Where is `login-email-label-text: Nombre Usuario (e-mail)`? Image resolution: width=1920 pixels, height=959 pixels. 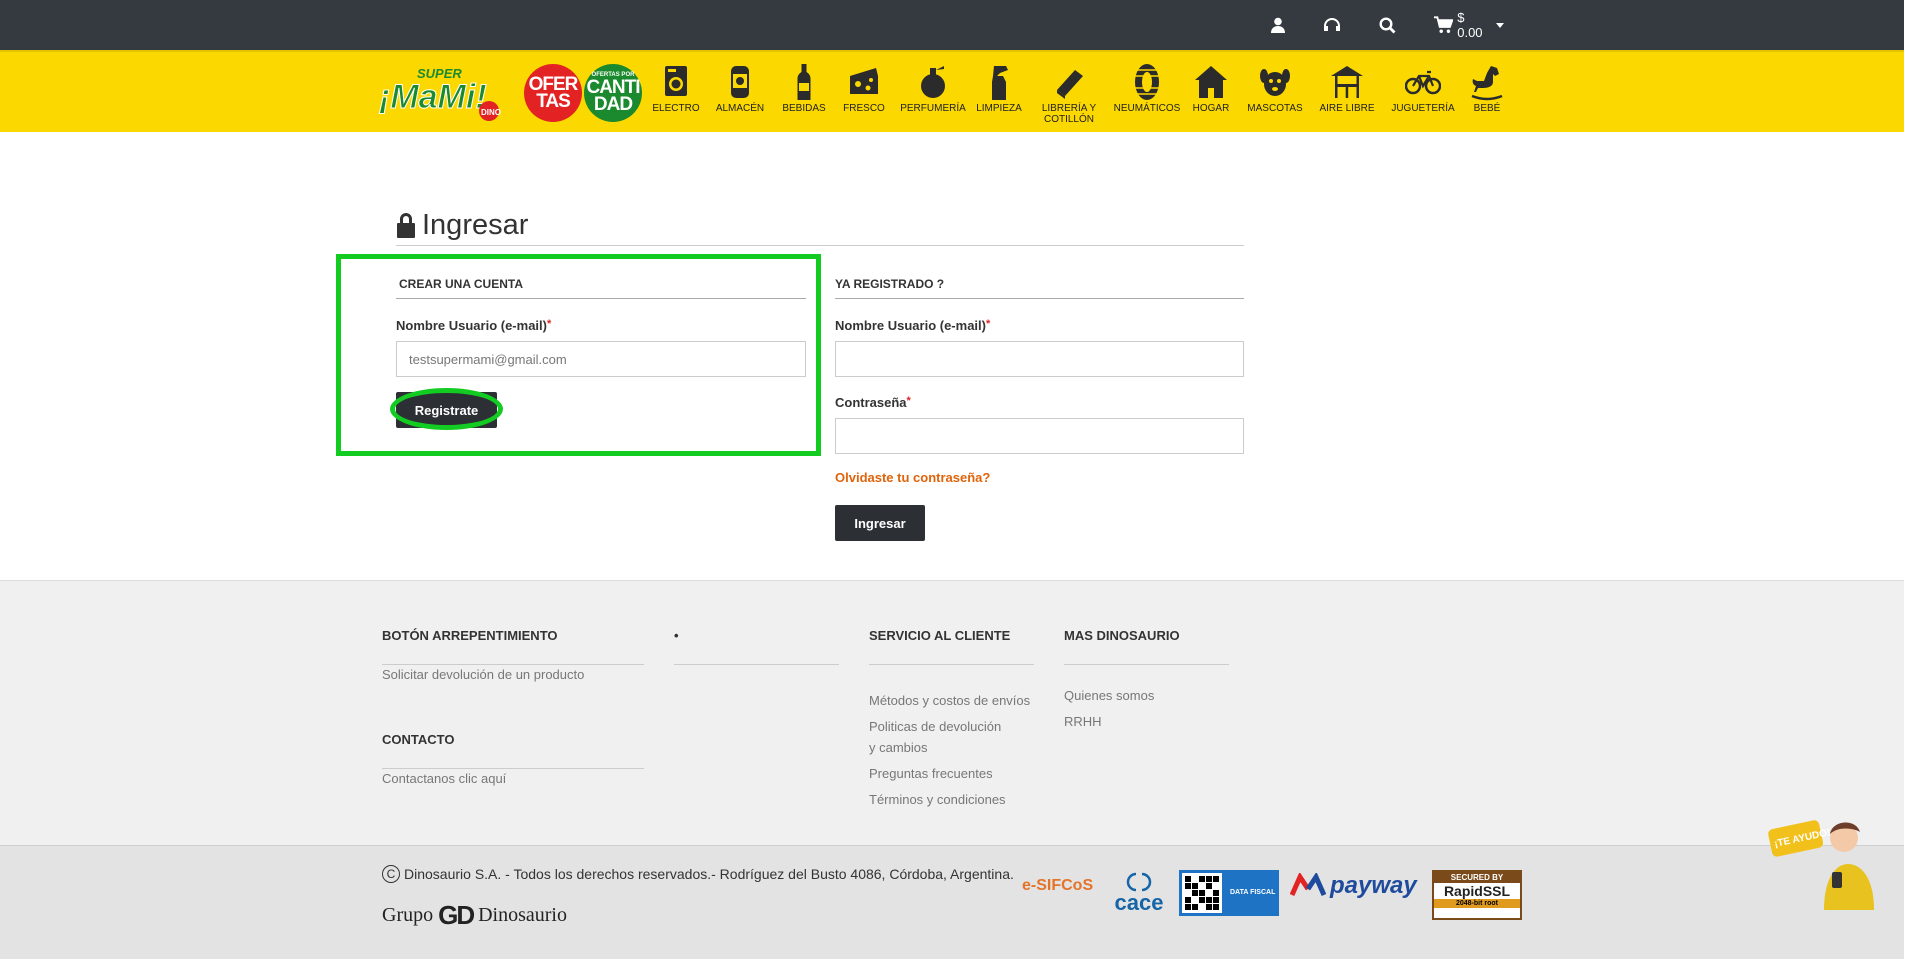 login-email-label-text: Nombre Usuario (e-mail) is located at coordinates (910, 325).